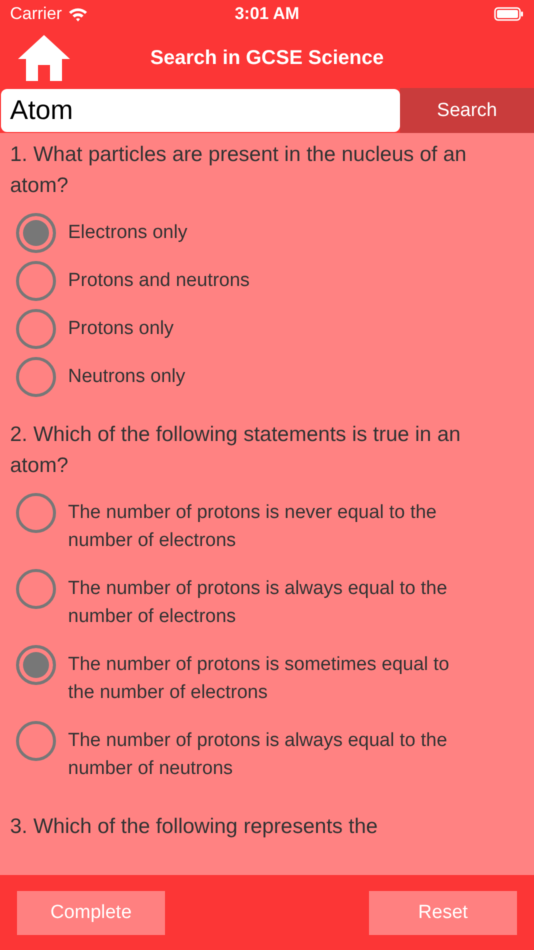 The image size is (534, 950). I want to click on battery-icon, so click(509, 14).